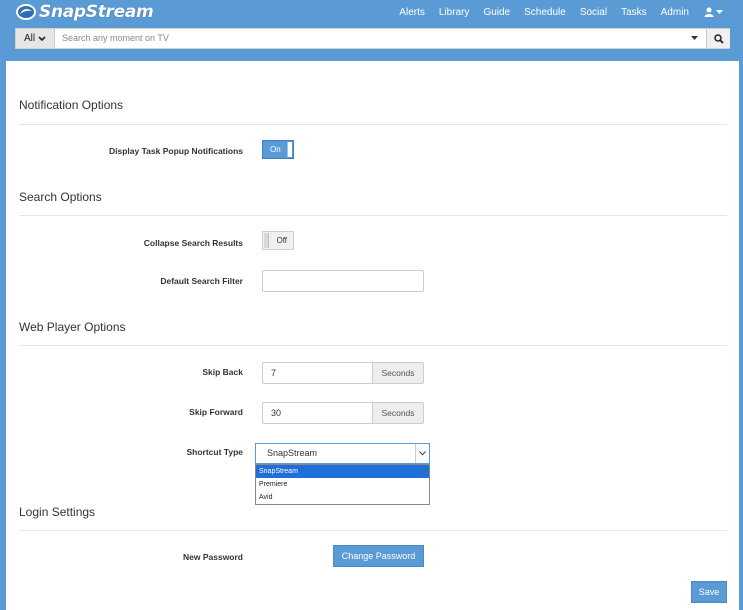  I want to click on collapse-search-toggle: Off, so click(278, 240).